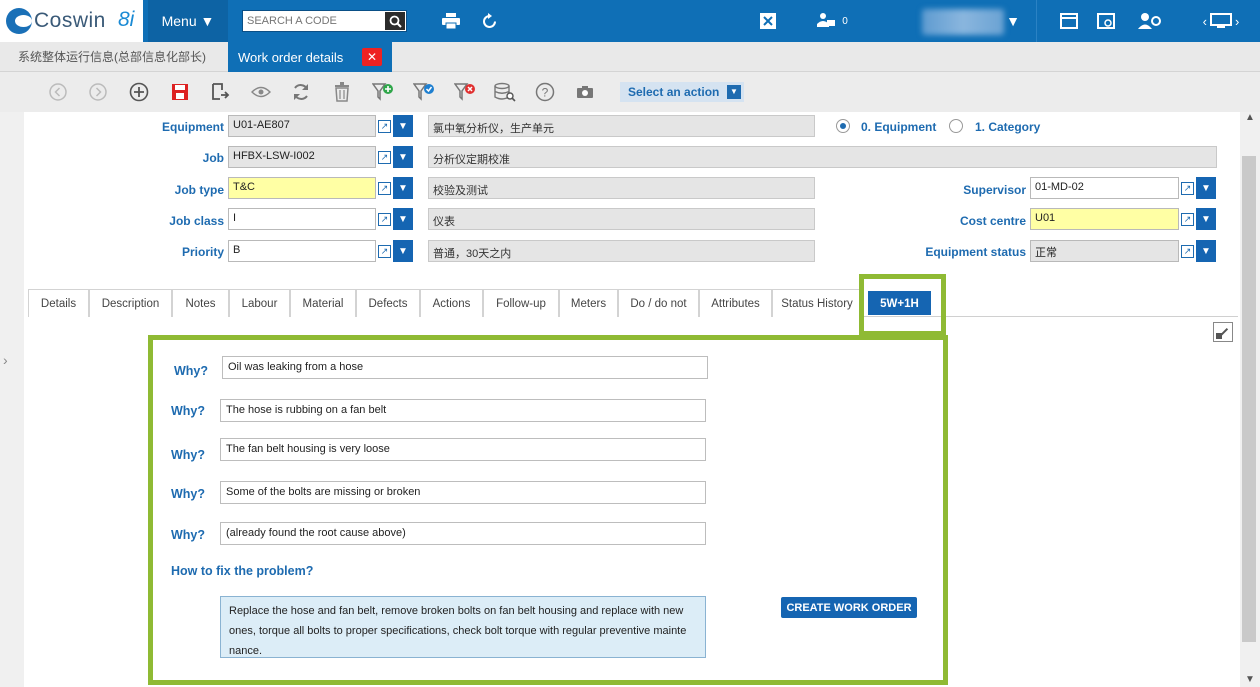 This screenshot has height=687, width=1260. I want to click on equipment-field: U01-AE807 ↗ ▼, so click(320, 126).